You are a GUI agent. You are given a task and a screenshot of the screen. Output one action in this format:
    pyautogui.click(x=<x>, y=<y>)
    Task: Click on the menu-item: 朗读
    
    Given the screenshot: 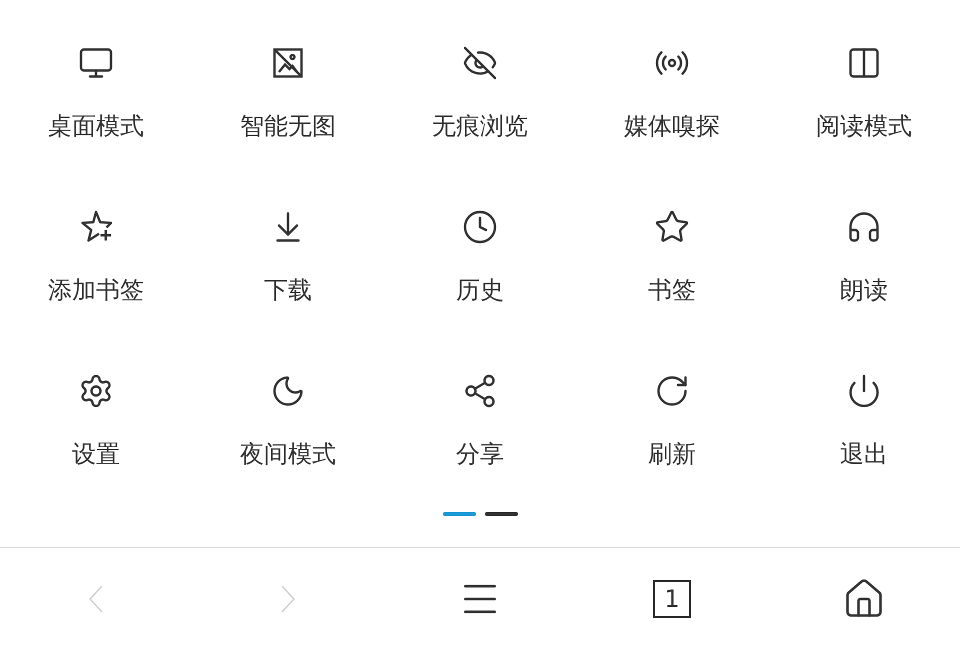 What is the action you would take?
    pyautogui.click(x=864, y=257)
    